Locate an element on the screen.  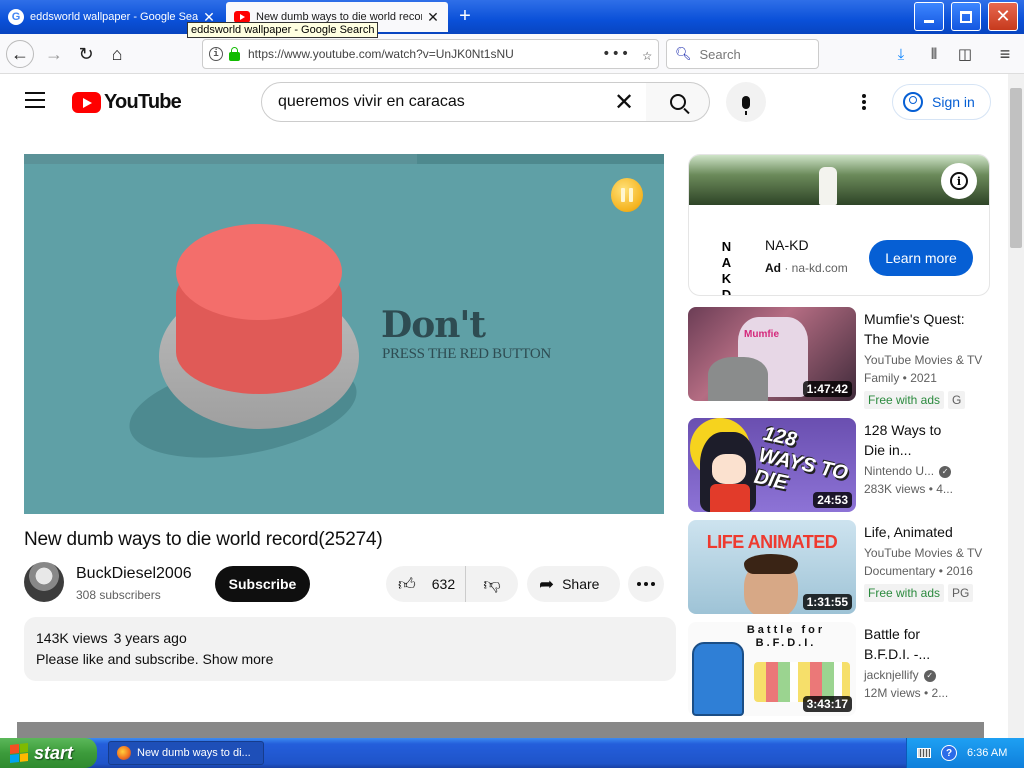
site-info-icon: i is located at coordinates (216, 54).